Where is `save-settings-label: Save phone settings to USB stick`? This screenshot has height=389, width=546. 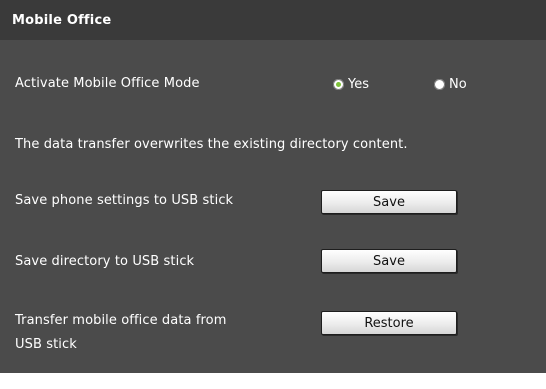
save-settings-label: Save phone settings to USB stick is located at coordinates (124, 200).